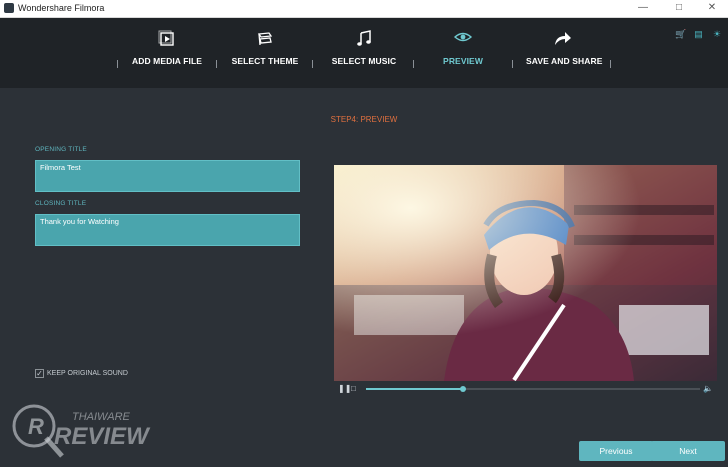  I want to click on close-button: ✕, so click(712, 8).